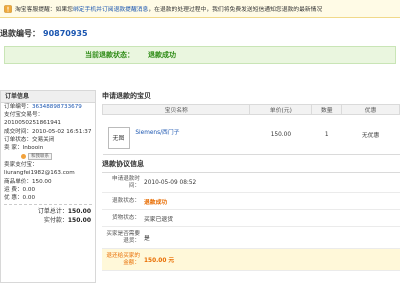 The width and height of the screenshot is (400, 283). Describe the element at coordinates (162, 55) in the screenshot. I see `refund-status-value: 退款成功` at that location.